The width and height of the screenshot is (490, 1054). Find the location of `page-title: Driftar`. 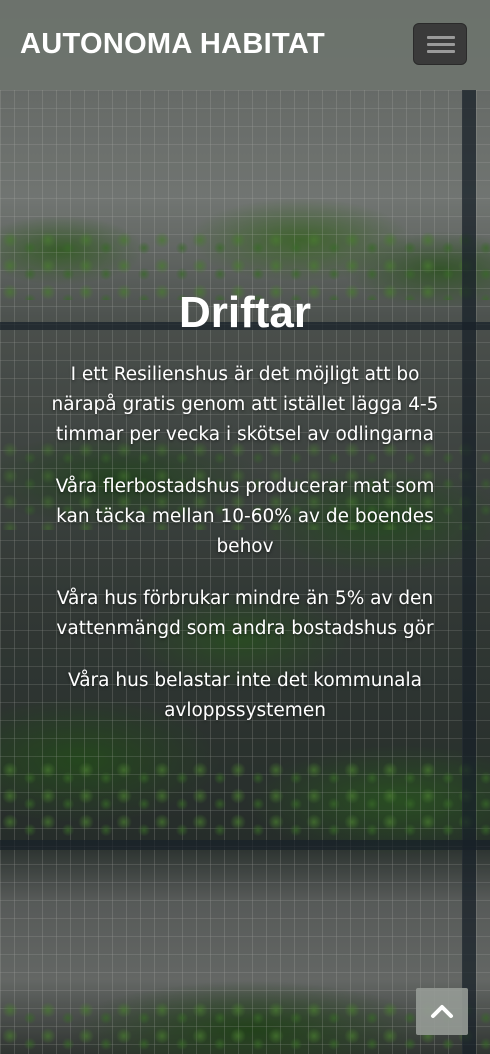

page-title: Driftar is located at coordinates (245, 312).